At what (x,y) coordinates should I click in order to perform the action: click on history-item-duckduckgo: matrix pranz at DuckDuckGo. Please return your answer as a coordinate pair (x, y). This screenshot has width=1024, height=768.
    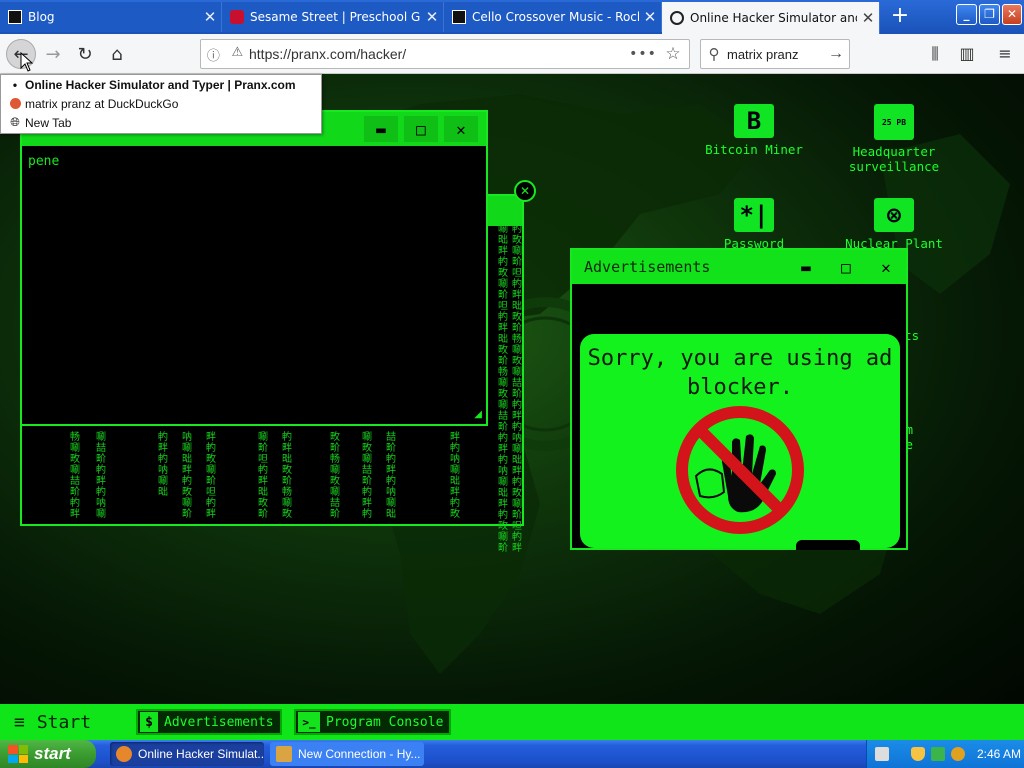
    Looking at the image, I should click on (161, 103).